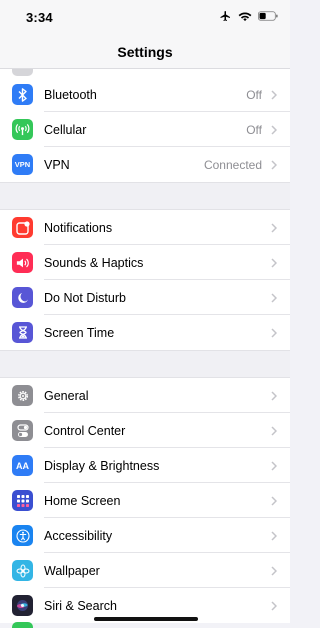 This screenshot has height=628, width=320. Describe the element at coordinates (78, 227) in the screenshot. I see `row-label: Notifications` at that location.